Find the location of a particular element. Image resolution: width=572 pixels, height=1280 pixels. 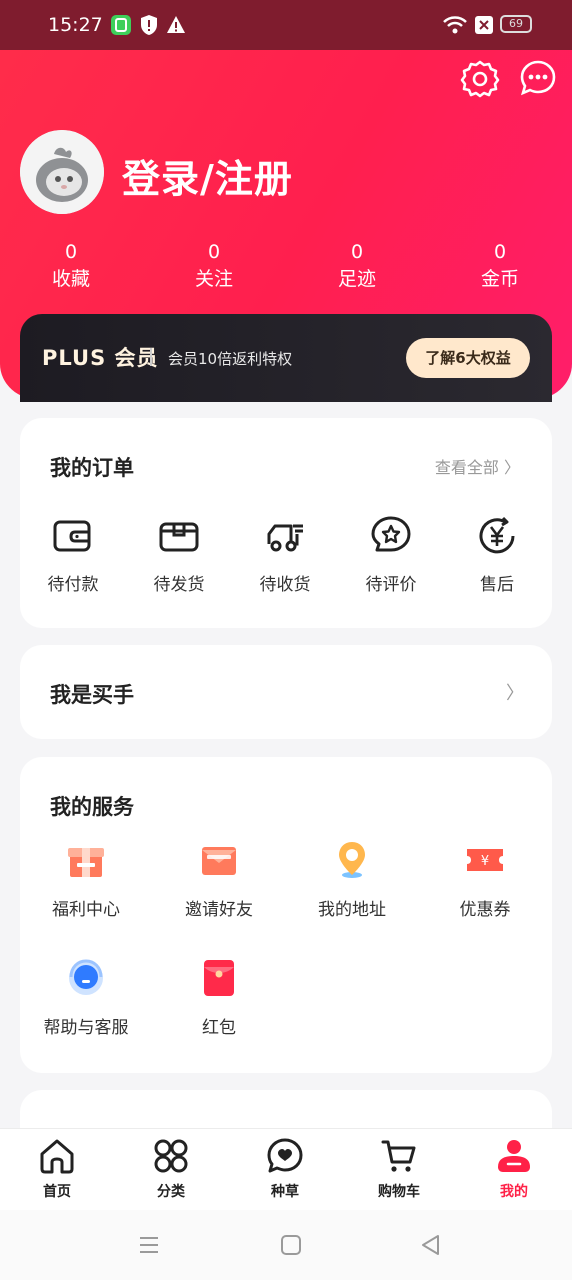

system-navigation-bar is located at coordinates (286, 1245).